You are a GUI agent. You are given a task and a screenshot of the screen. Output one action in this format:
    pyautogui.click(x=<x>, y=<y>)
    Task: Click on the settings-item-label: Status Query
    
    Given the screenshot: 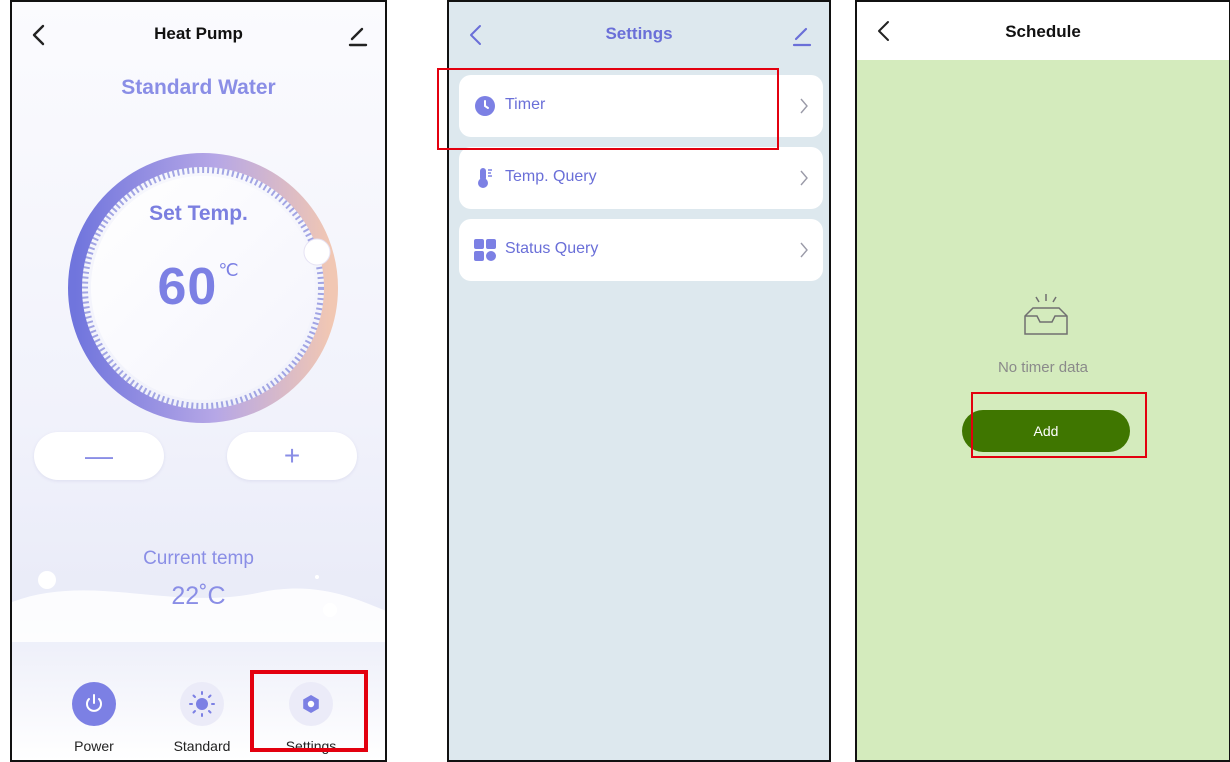 What is the action you would take?
    pyautogui.click(x=552, y=248)
    